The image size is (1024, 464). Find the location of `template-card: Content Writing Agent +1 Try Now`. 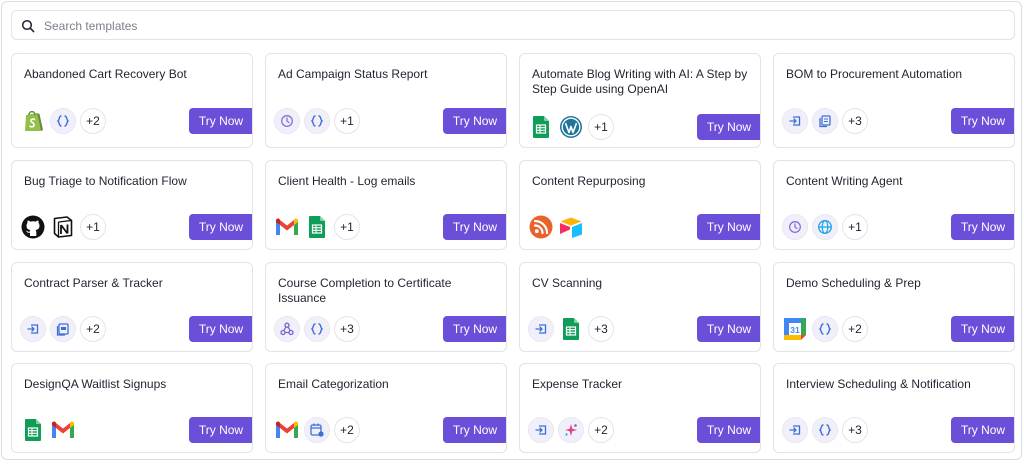

template-card: Content Writing Agent +1 Try Now is located at coordinates (894, 205).